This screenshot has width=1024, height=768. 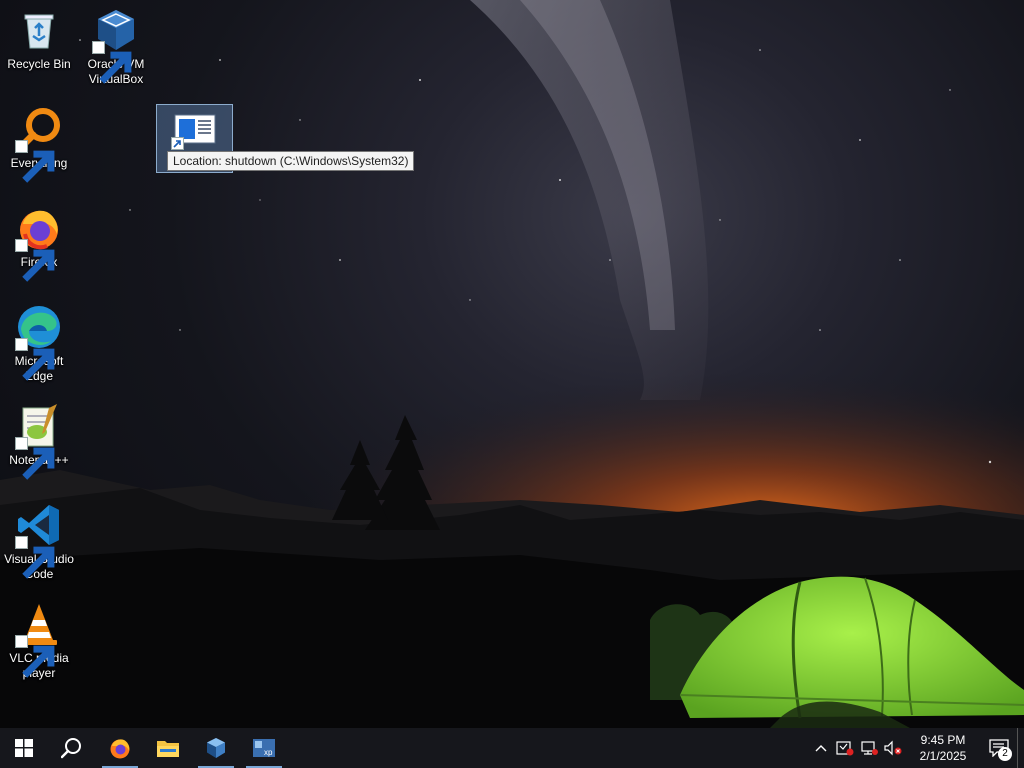 I want to click on security-warning-icon, so click(x=845, y=748).